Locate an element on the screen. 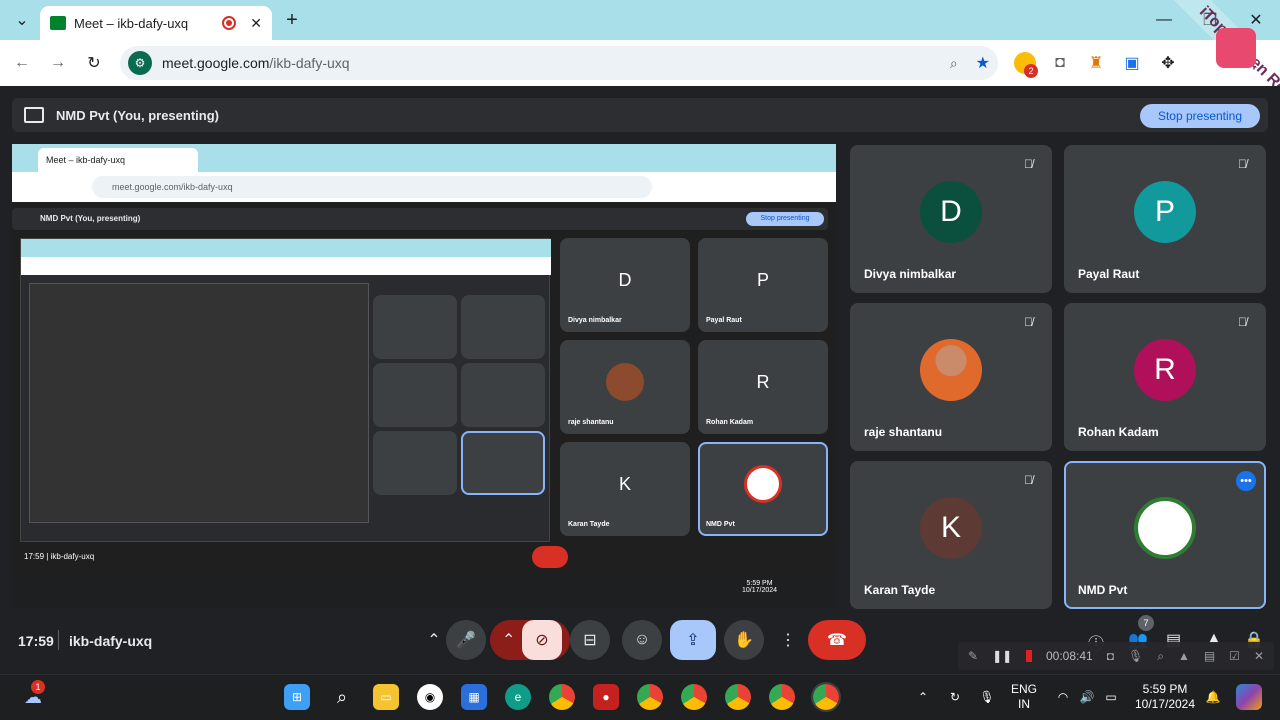 The image size is (1280, 720). participant-tile-self: ••• NMD Pvt is located at coordinates (1165, 535).